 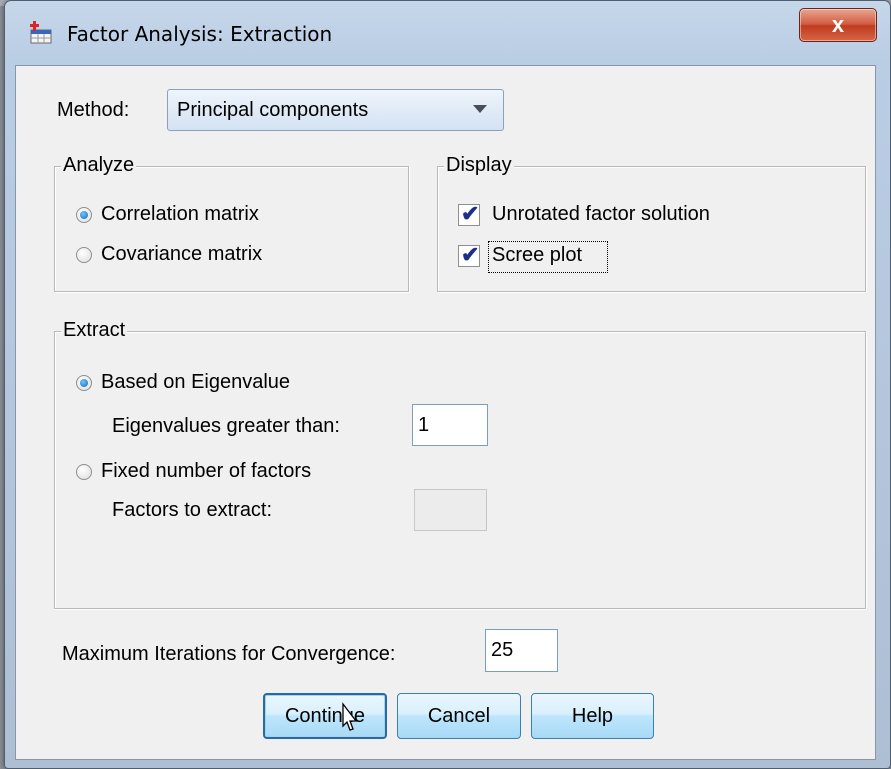 I want to click on display-legend: Display, so click(x=479, y=165).